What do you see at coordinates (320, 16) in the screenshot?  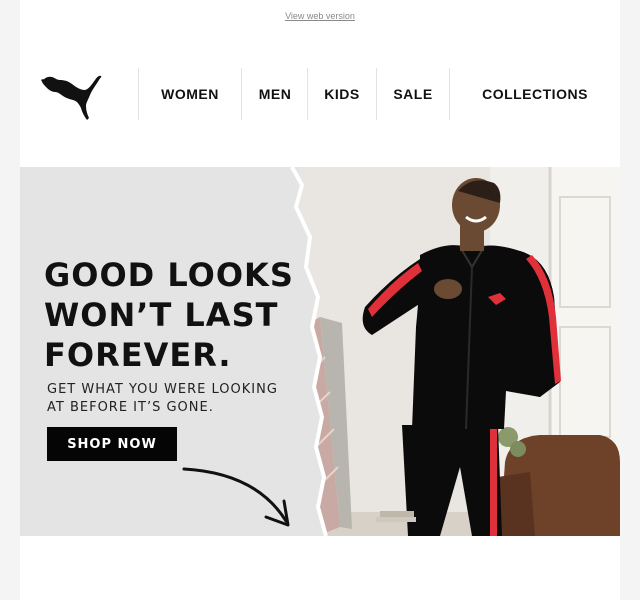 I see `view-web-version-link: View web version` at bounding box center [320, 16].